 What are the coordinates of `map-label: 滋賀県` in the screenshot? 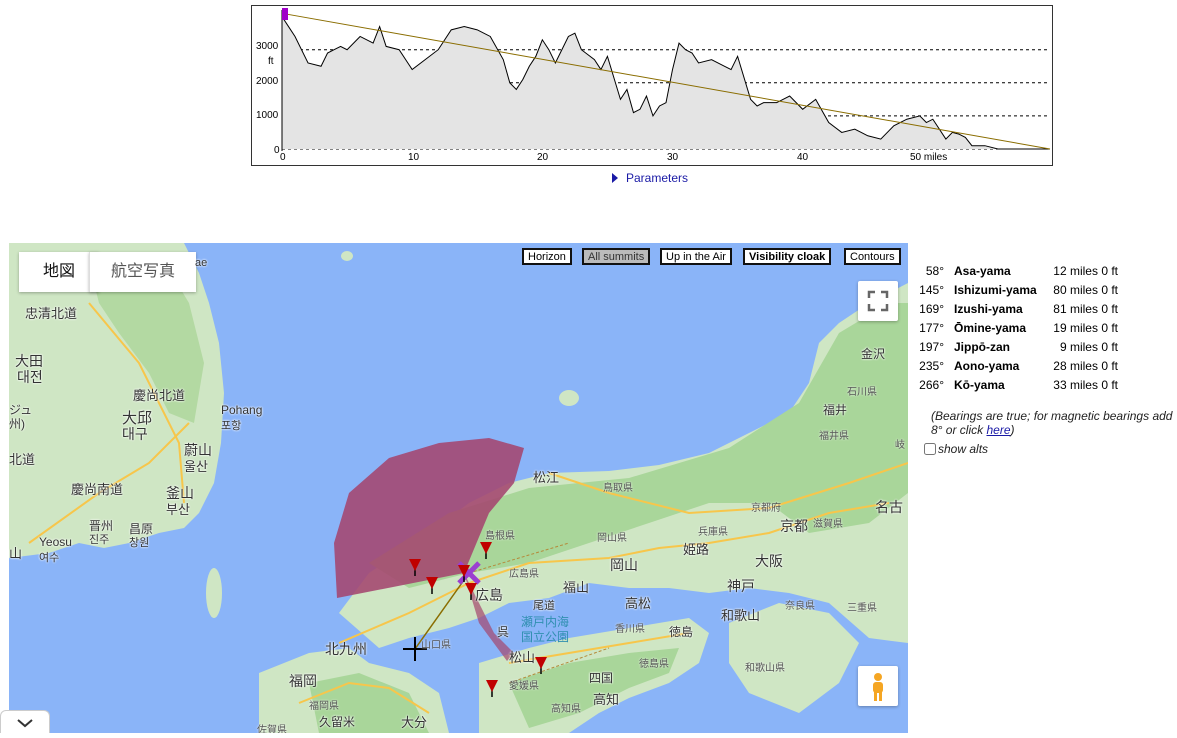 It's located at (828, 524).